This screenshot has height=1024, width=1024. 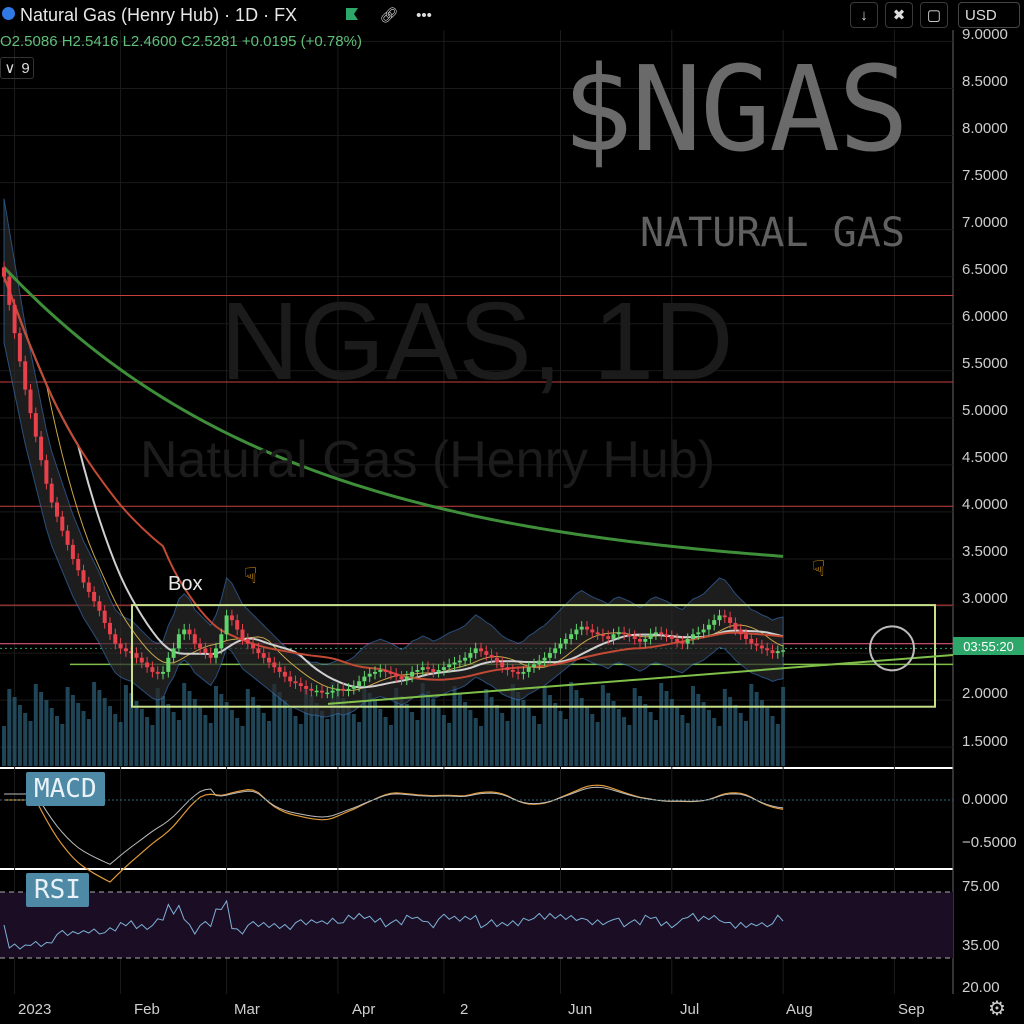 I want to click on collapse-icon: ✖︎, so click(x=899, y=15).